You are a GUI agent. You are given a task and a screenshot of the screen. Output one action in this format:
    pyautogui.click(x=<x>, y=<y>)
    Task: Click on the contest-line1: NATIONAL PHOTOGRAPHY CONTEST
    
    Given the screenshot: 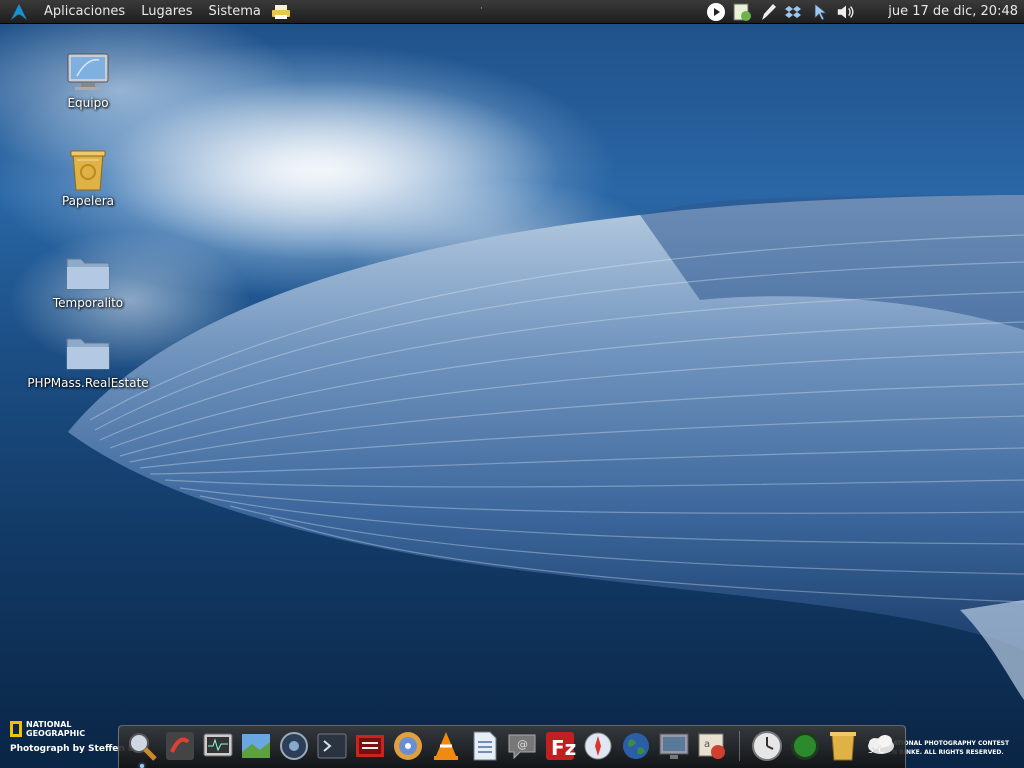 What is the action you would take?
    pyautogui.click(x=949, y=743)
    